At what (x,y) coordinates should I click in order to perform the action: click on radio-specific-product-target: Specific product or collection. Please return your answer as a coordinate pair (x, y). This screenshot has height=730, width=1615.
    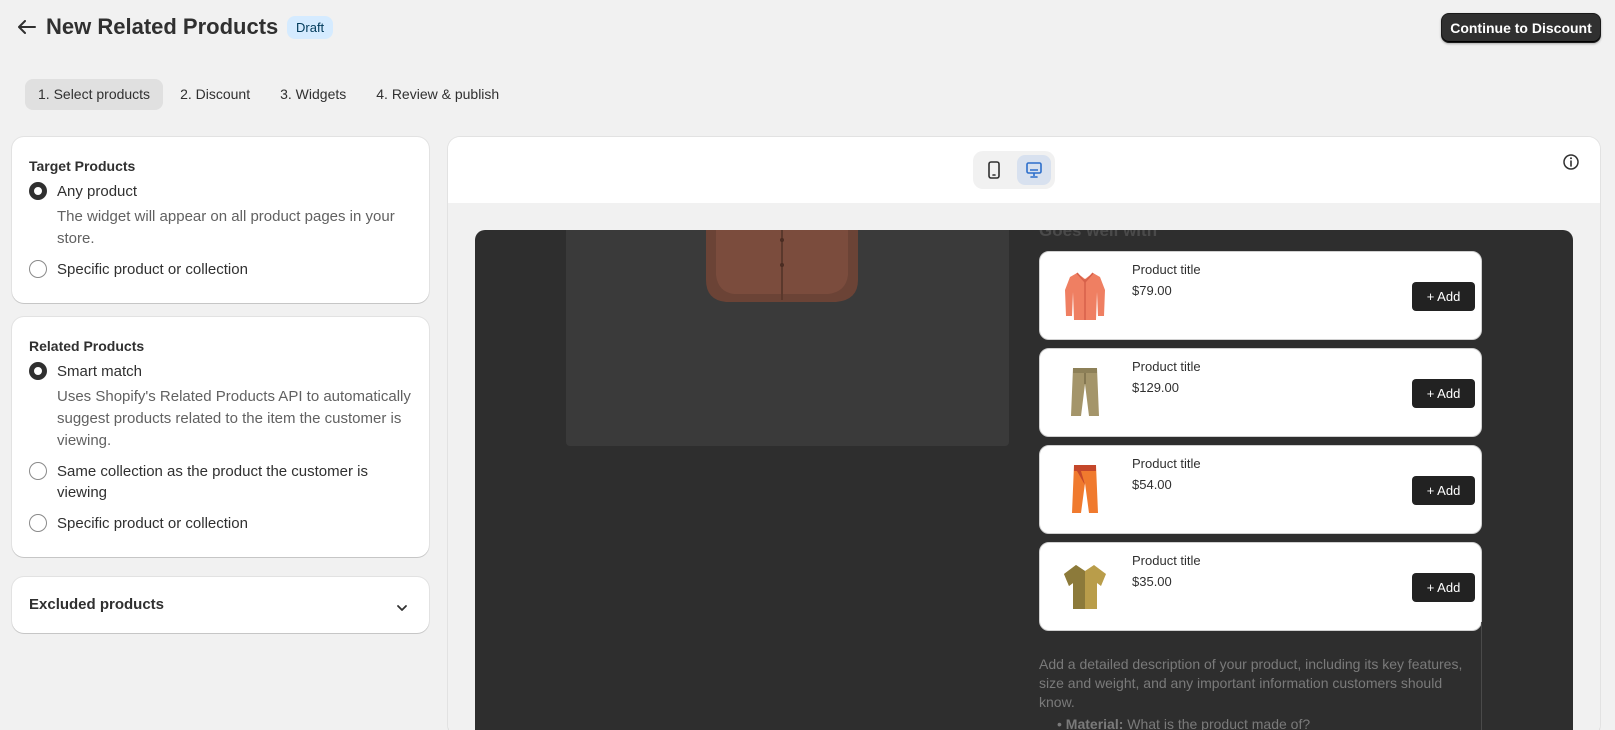
    Looking at the image, I should click on (218, 269).